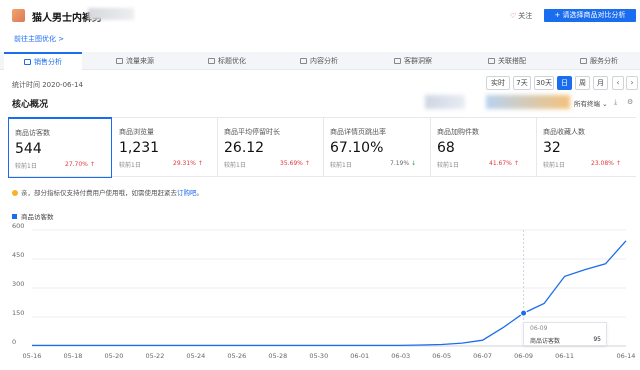 The height and width of the screenshot is (370, 640). I want to click on metric-value: 26.12, so click(244, 148).